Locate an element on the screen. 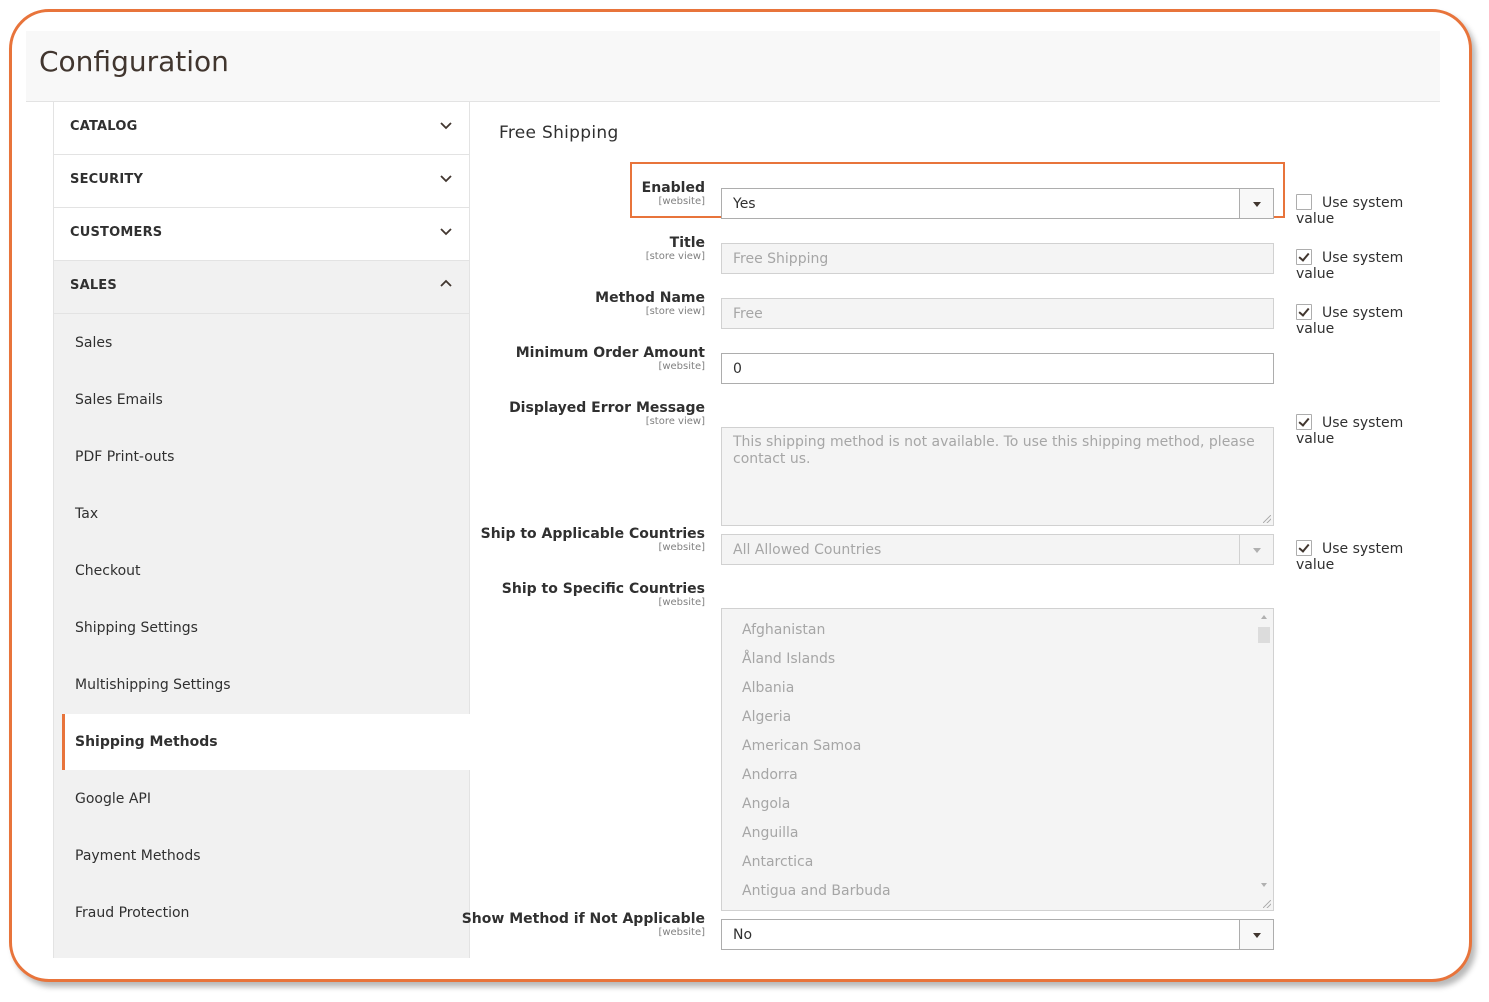 Image resolution: width=1489 pixels, height=1002 pixels. specific-countries-label: Ship to Specific Countries [website] is located at coordinates (603, 594).